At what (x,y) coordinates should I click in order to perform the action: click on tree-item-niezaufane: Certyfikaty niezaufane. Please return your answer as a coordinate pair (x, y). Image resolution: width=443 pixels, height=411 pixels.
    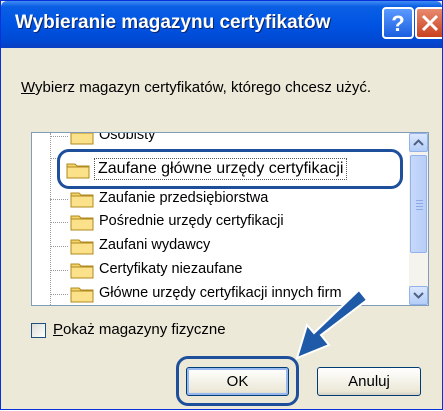
    Looking at the image, I should click on (220, 270).